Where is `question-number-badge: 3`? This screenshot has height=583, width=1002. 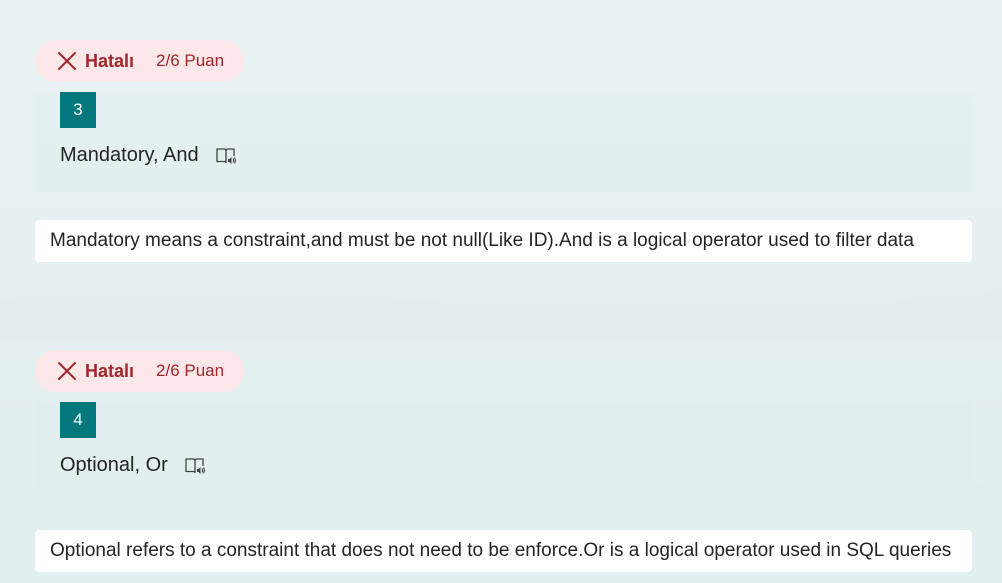
question-number-badge: 3 is located at coordinates (78, 110).